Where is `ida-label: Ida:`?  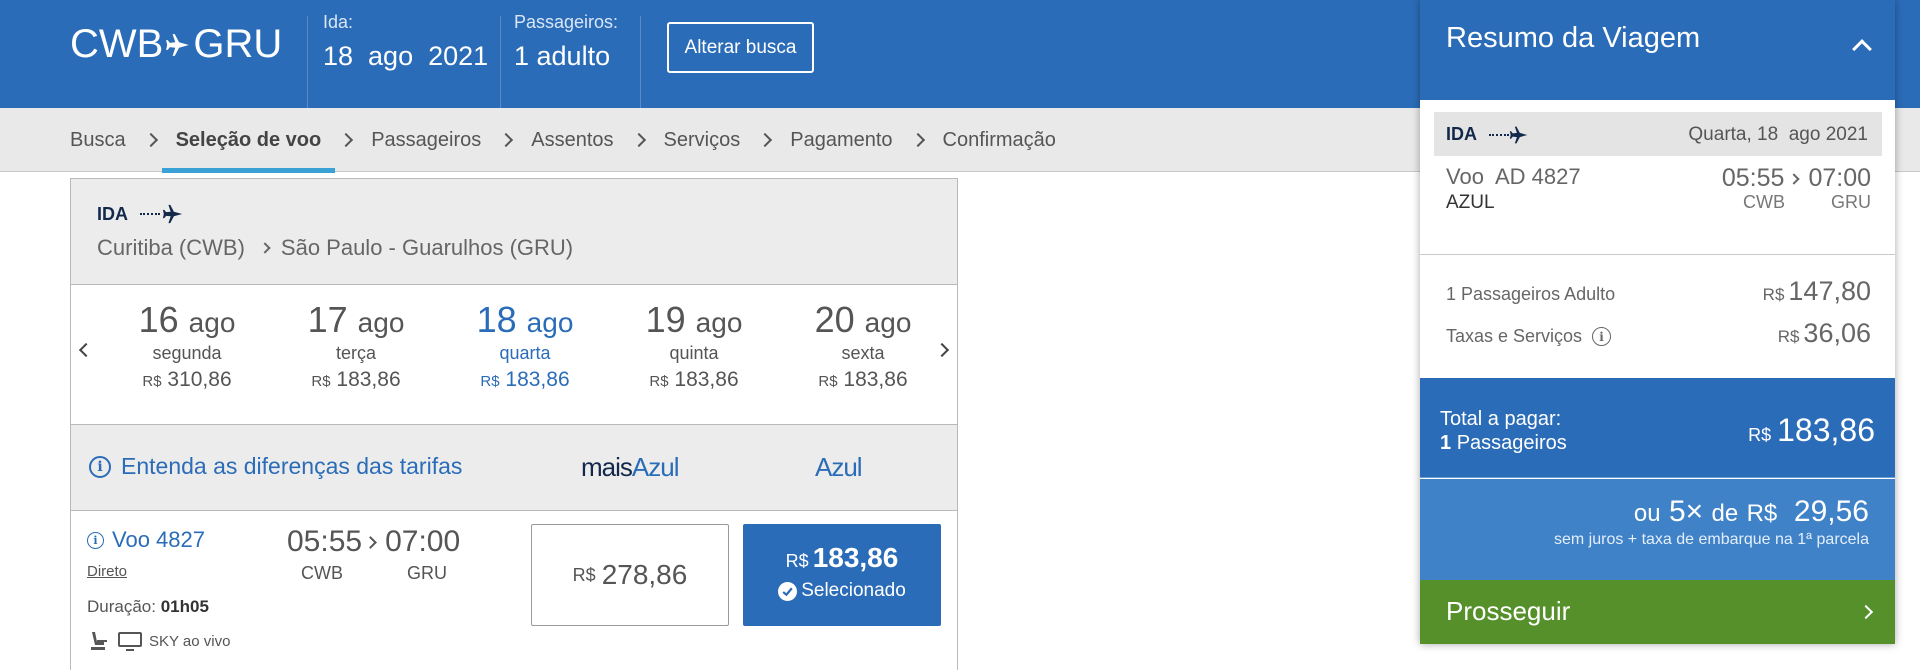
ida-label: Ida: is located at coordinates (338, 22).